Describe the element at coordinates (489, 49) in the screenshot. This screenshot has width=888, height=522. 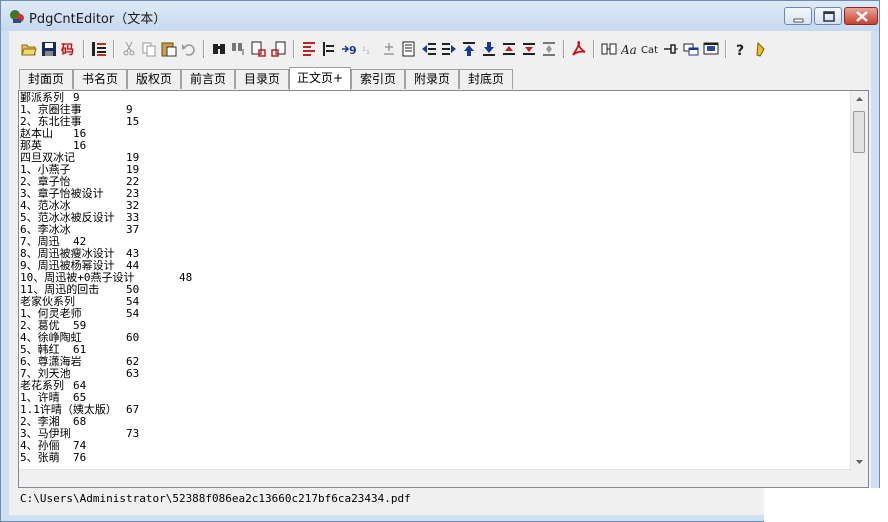
I see `move-bottom-icon` at that location.